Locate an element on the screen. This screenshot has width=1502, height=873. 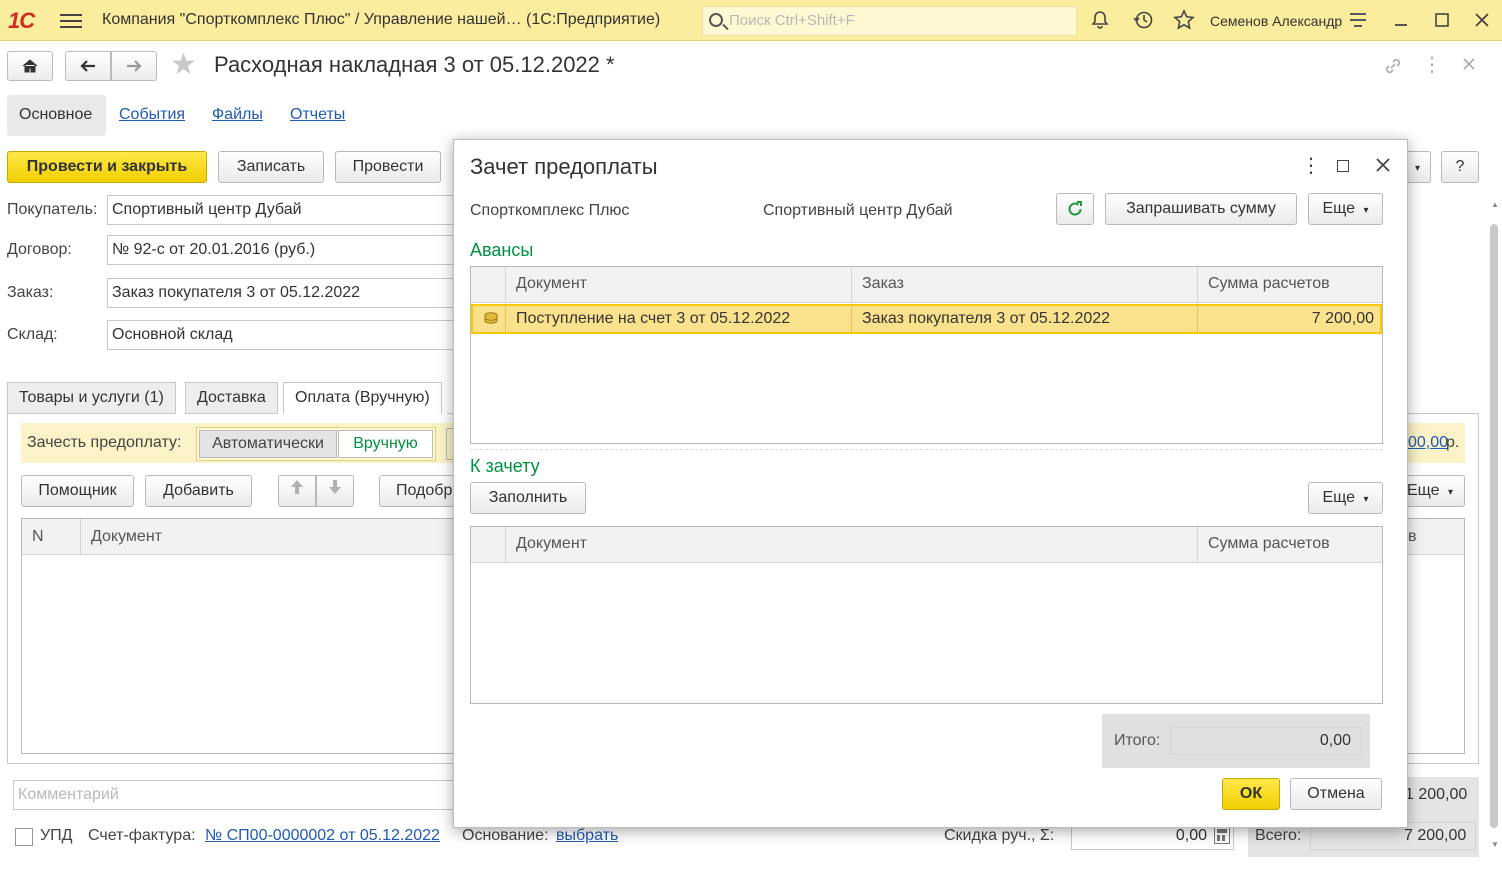
settings-lines-icon is located at coordinates (1358, 21).